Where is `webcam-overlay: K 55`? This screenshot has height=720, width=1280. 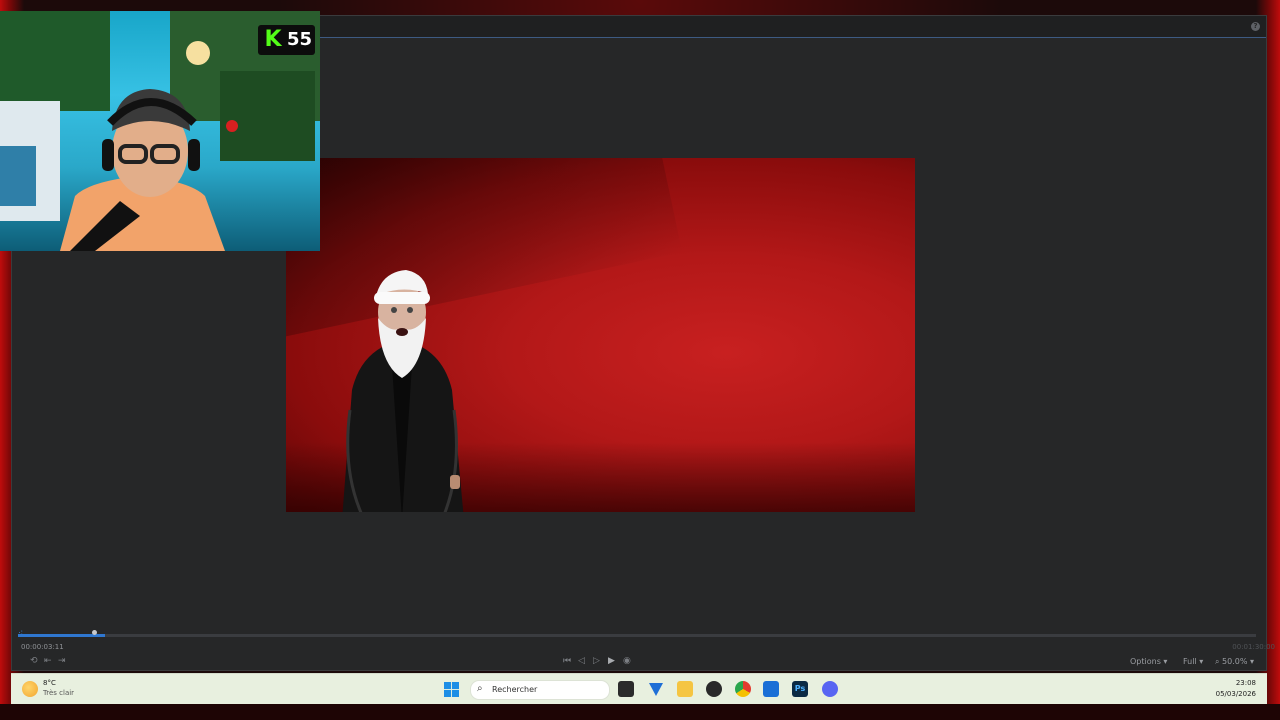
webcam-overlay: K 55 is located at coordinates (160, 131).